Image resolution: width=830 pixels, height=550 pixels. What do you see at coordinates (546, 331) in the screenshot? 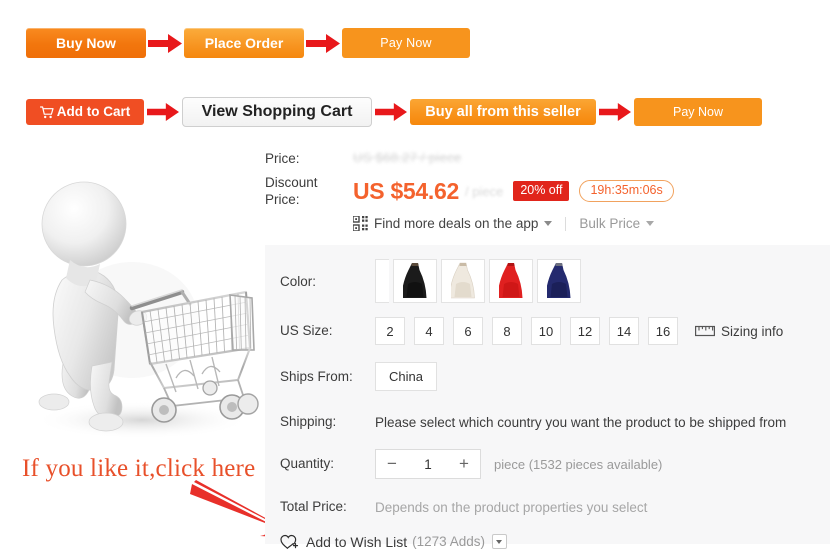
I see `size-option-10: 10` at bounding box center [546, 331].